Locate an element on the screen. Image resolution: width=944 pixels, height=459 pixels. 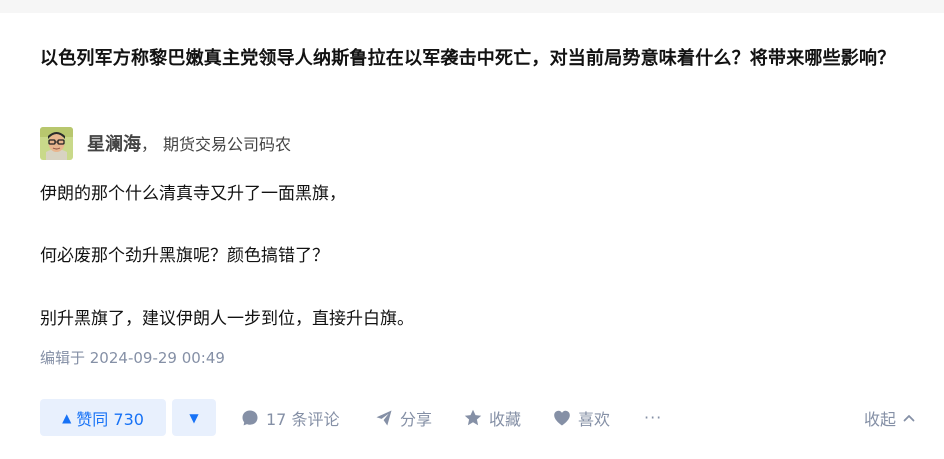
vote-up-button: ▲ 赞同 730 is located at coordinates (103, 417).